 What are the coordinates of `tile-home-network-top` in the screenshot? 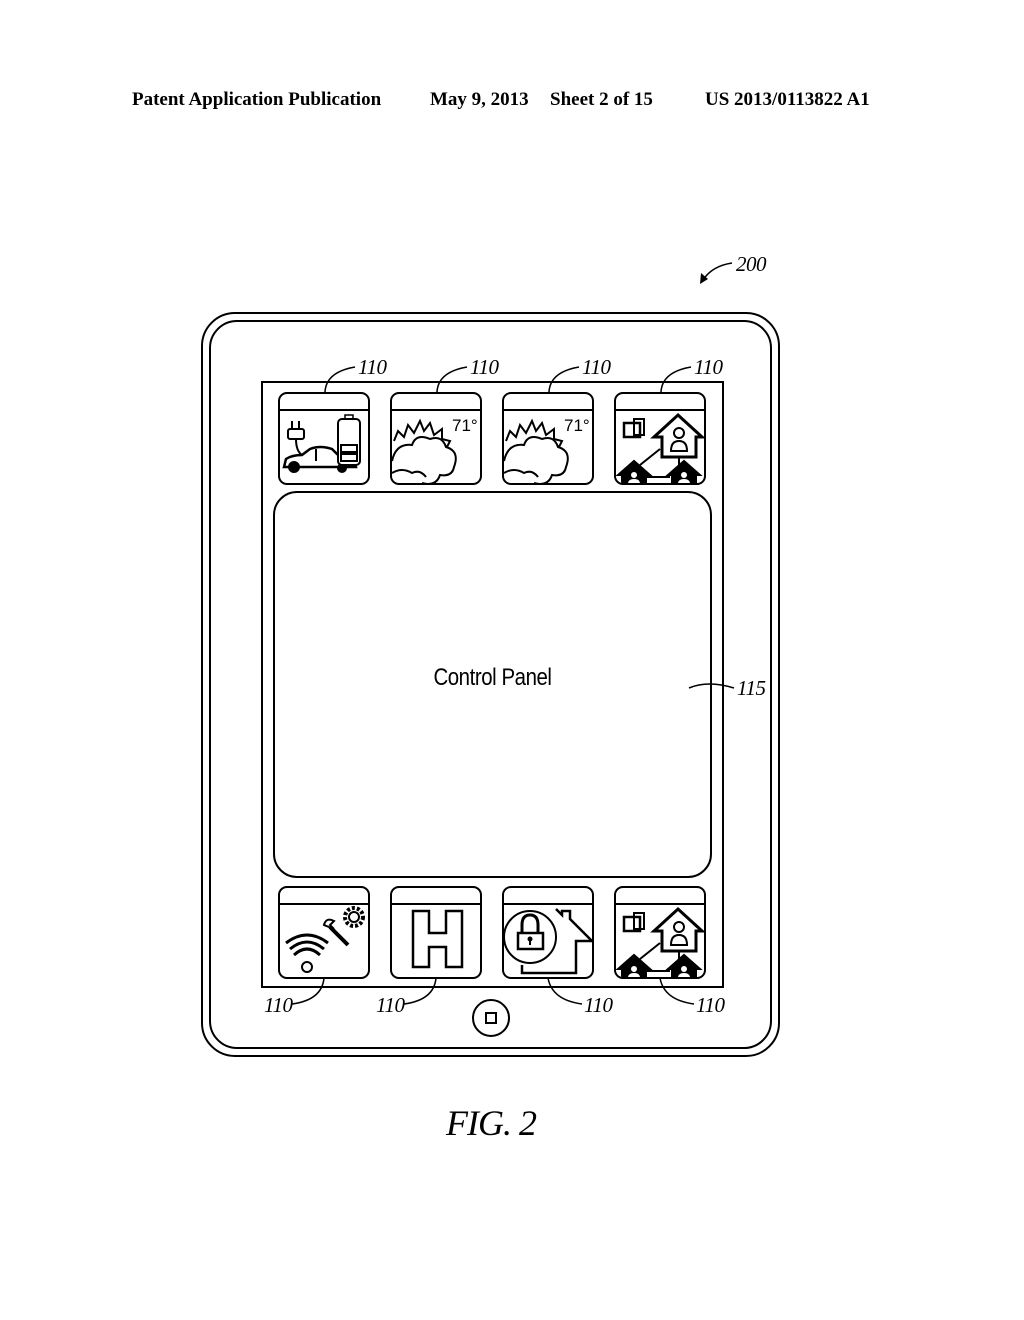 It's located at (660, 438).